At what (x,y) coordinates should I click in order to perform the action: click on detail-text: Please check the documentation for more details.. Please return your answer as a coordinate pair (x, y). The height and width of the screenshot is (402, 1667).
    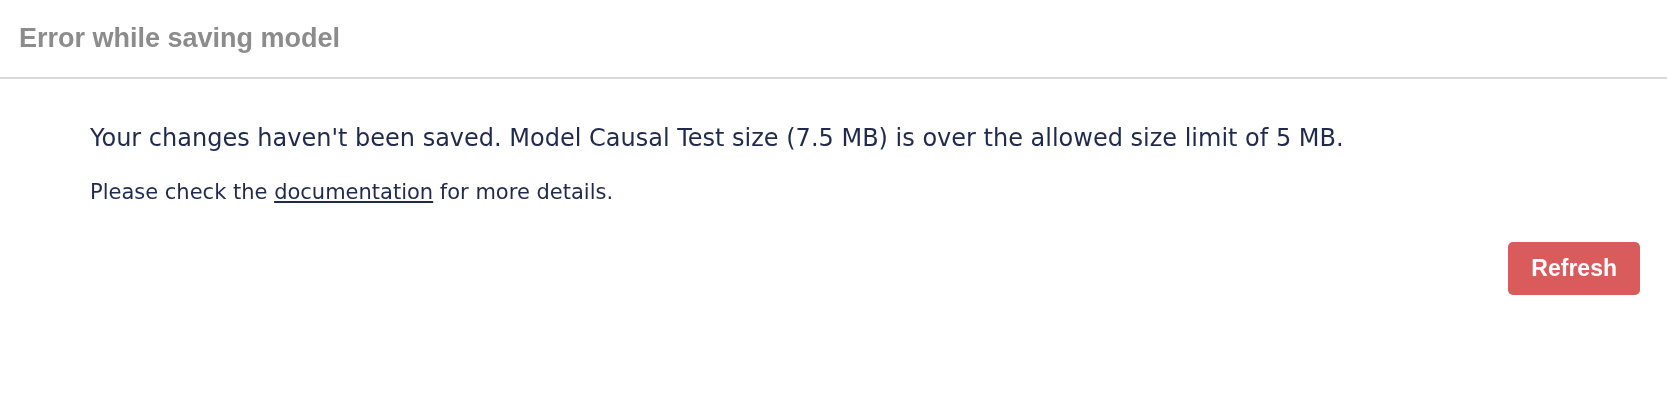
    Looking at the image, I should click on (352, 192).